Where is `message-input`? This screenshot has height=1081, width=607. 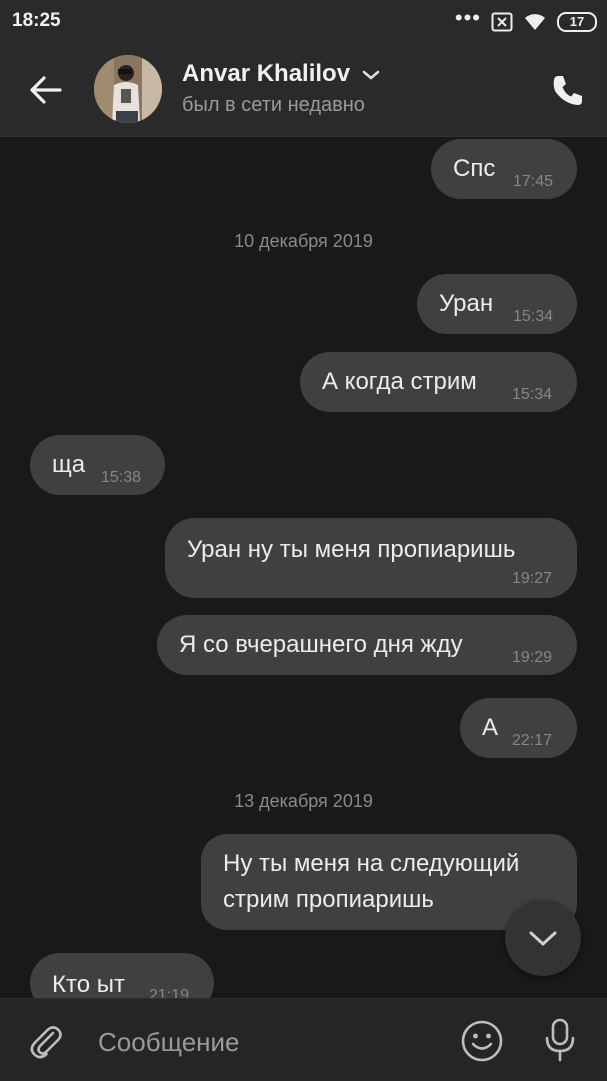 message-input is located at coordinates (263, 1042).